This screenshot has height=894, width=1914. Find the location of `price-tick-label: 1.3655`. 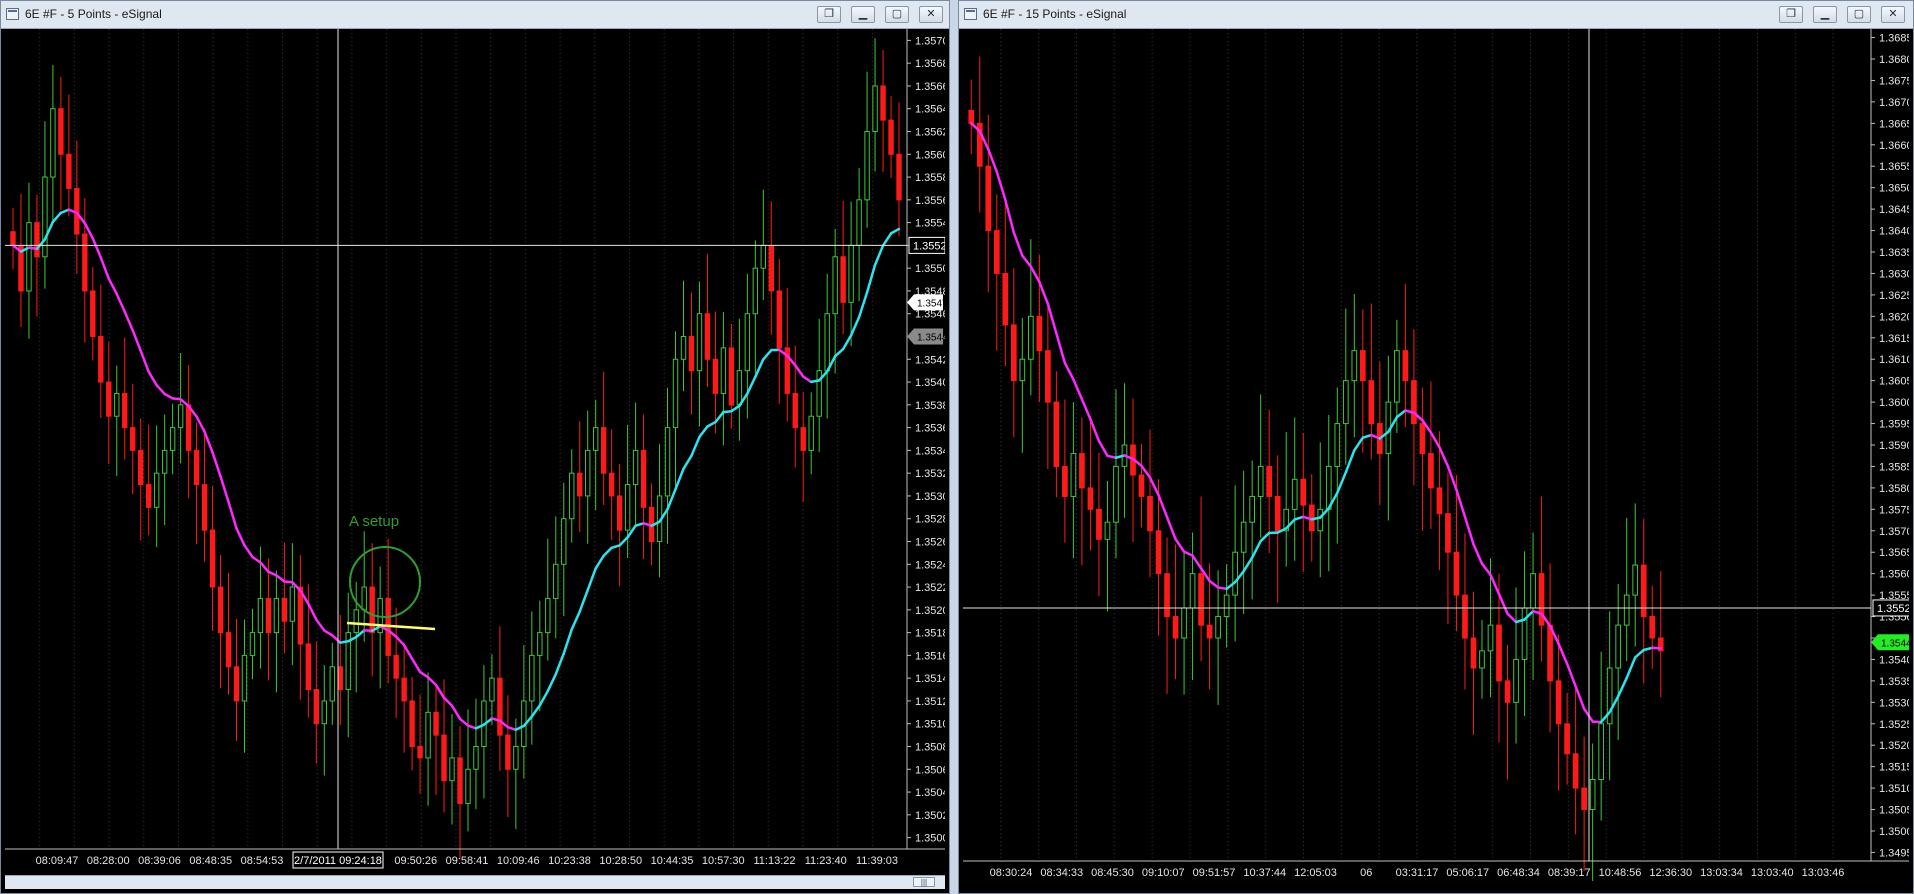

price-tick-label: 1.3655 is located at coordinates (1894, 167).